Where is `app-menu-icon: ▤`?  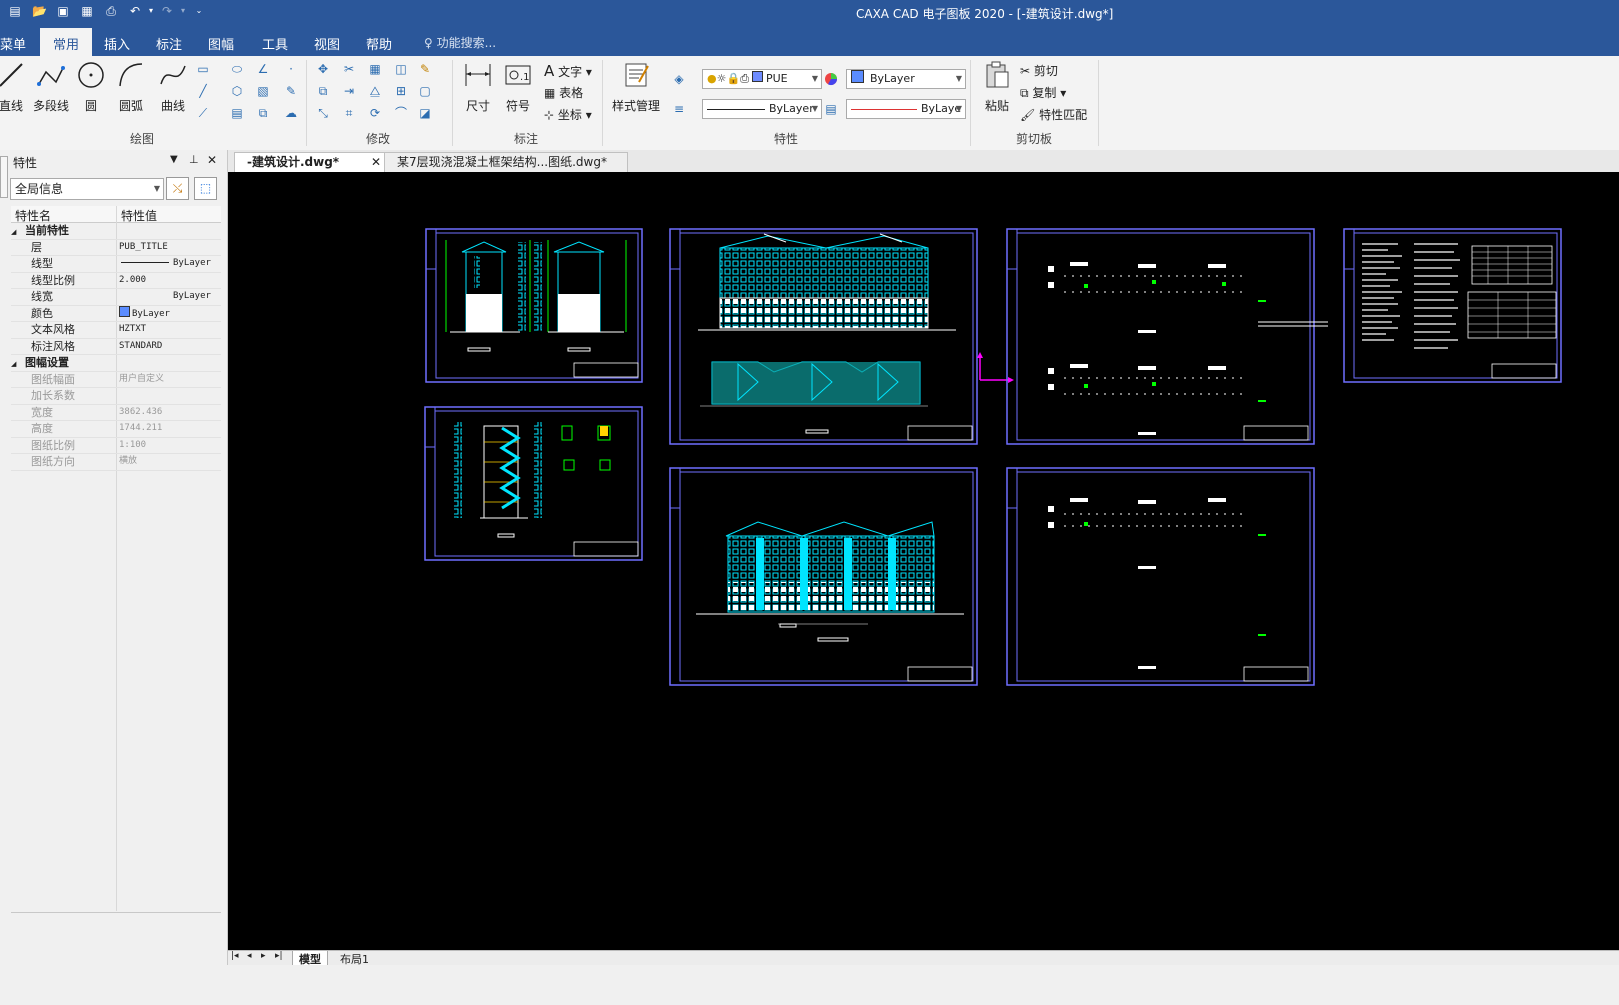
app-menu-icon: ▤ is located at coordinates (15, 11).